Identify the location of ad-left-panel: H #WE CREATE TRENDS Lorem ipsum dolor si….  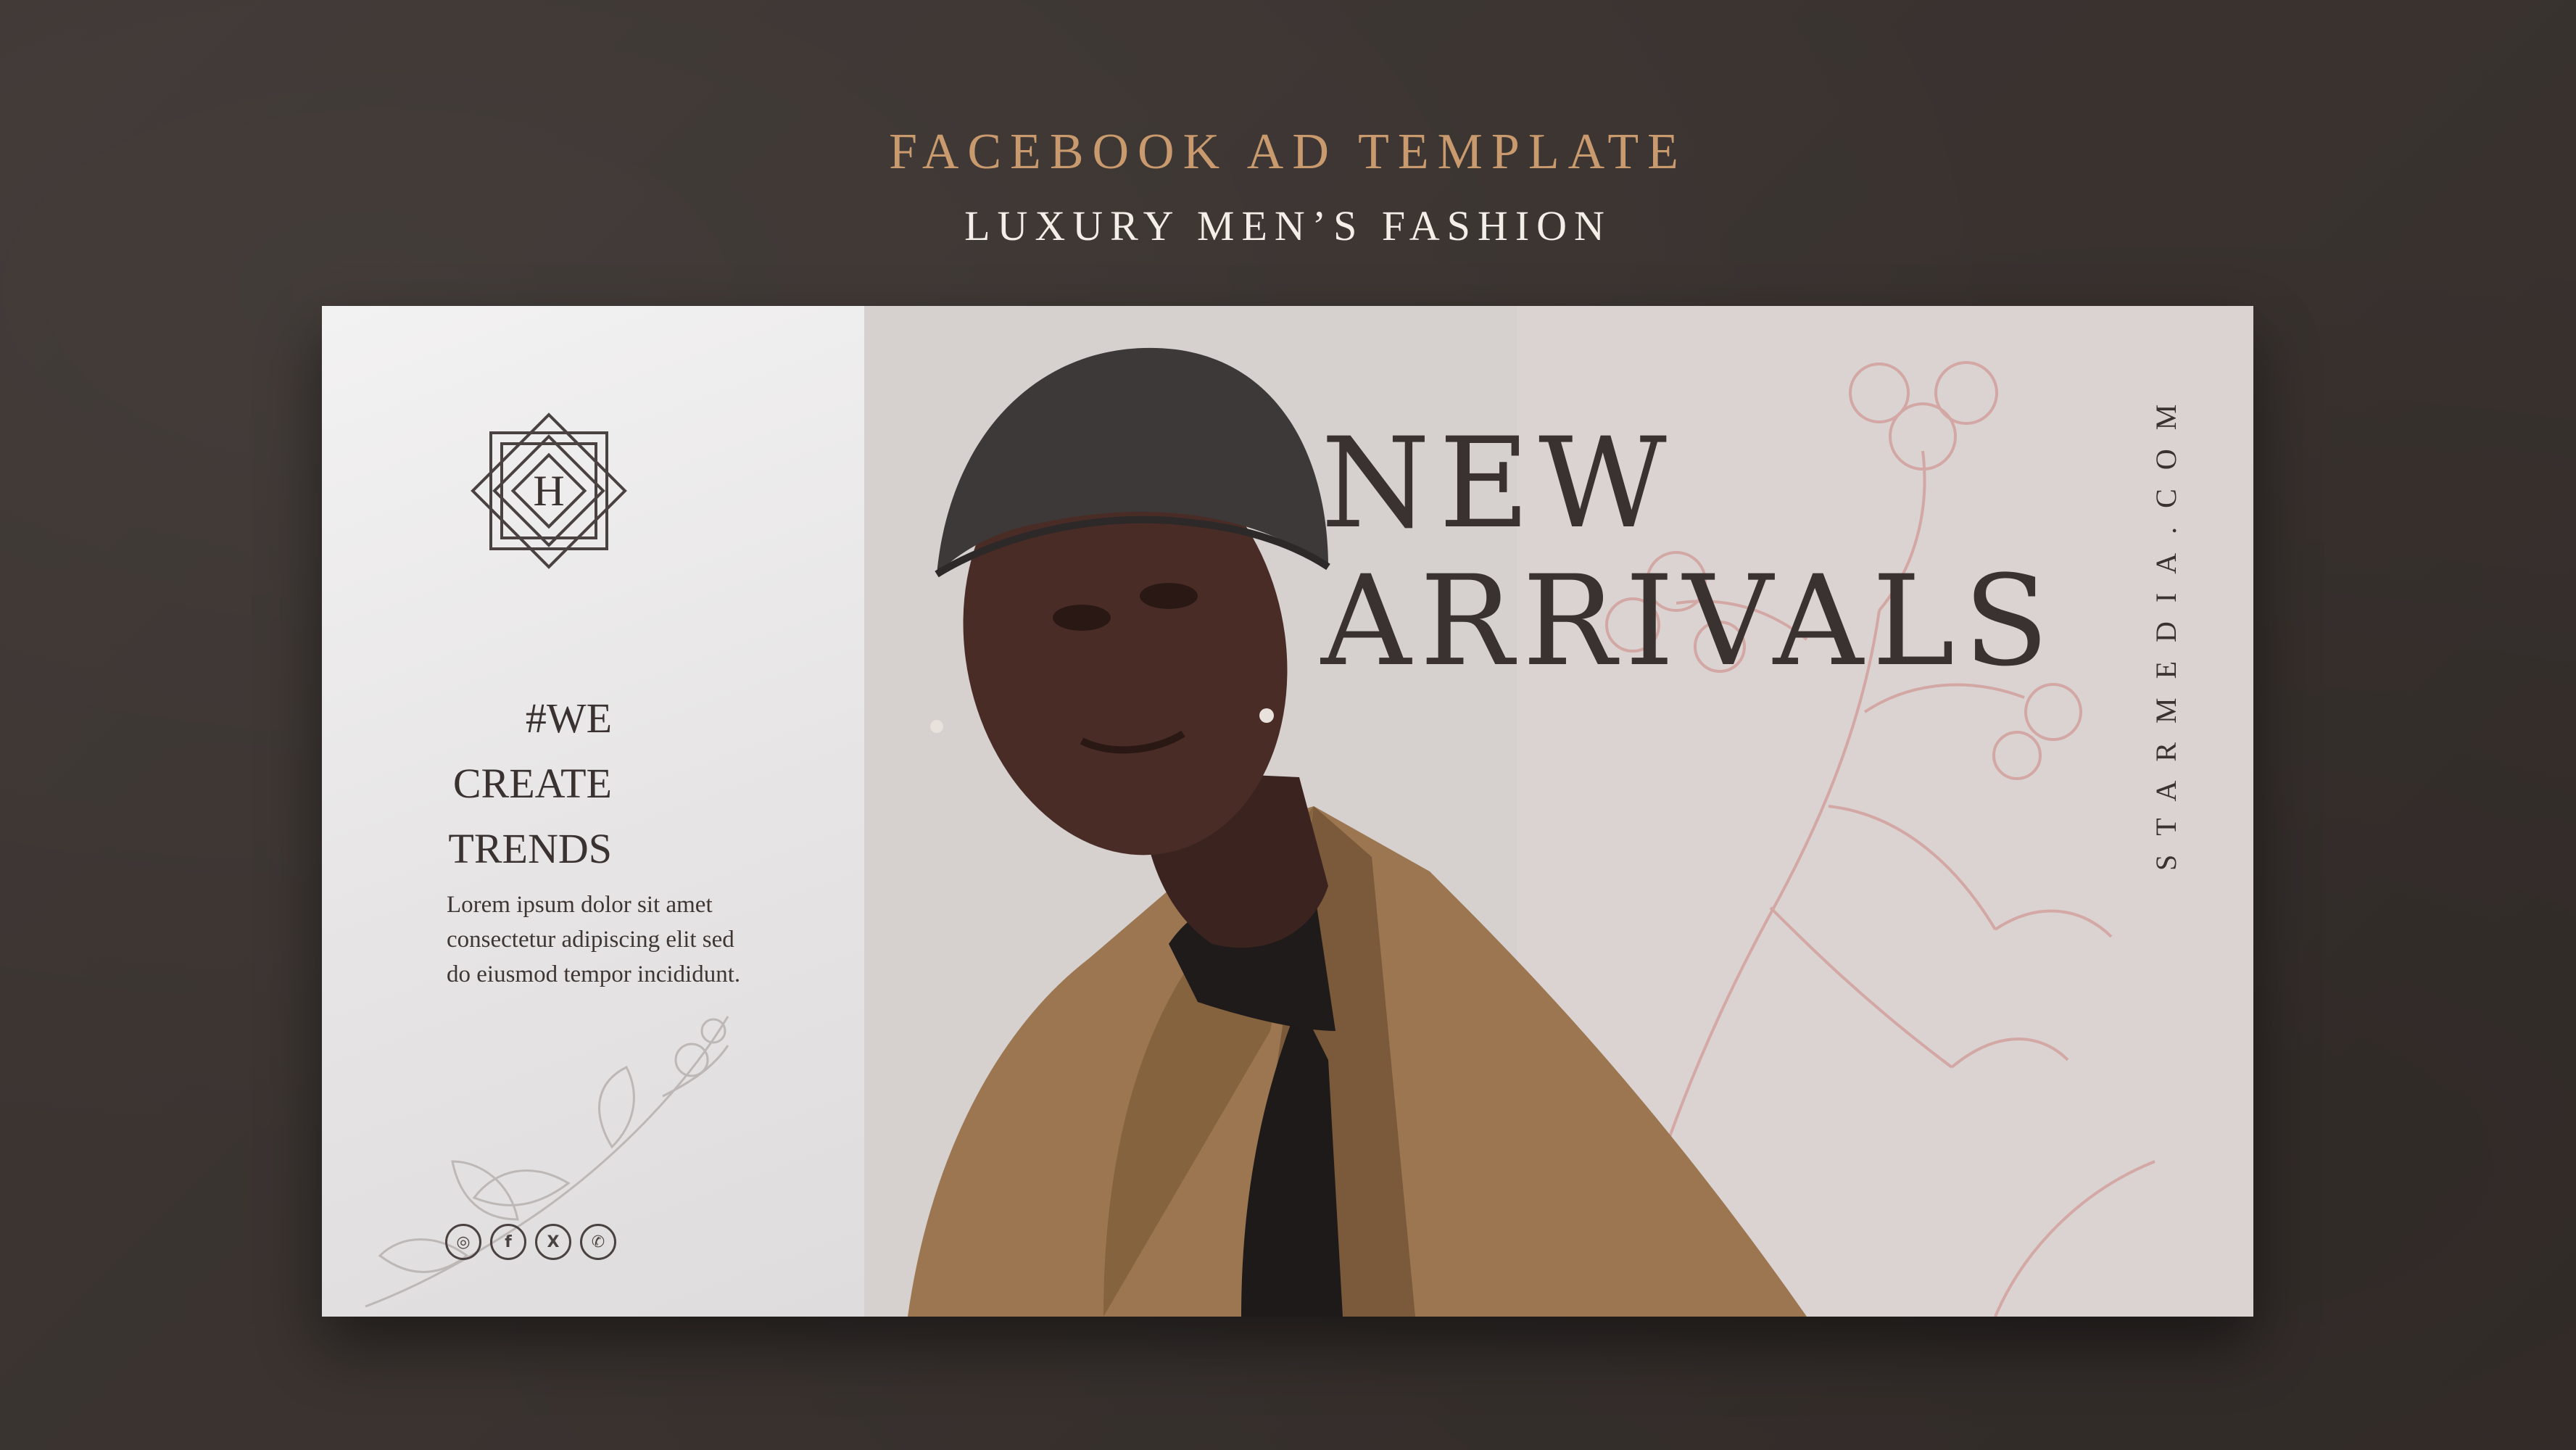
(593, 811).